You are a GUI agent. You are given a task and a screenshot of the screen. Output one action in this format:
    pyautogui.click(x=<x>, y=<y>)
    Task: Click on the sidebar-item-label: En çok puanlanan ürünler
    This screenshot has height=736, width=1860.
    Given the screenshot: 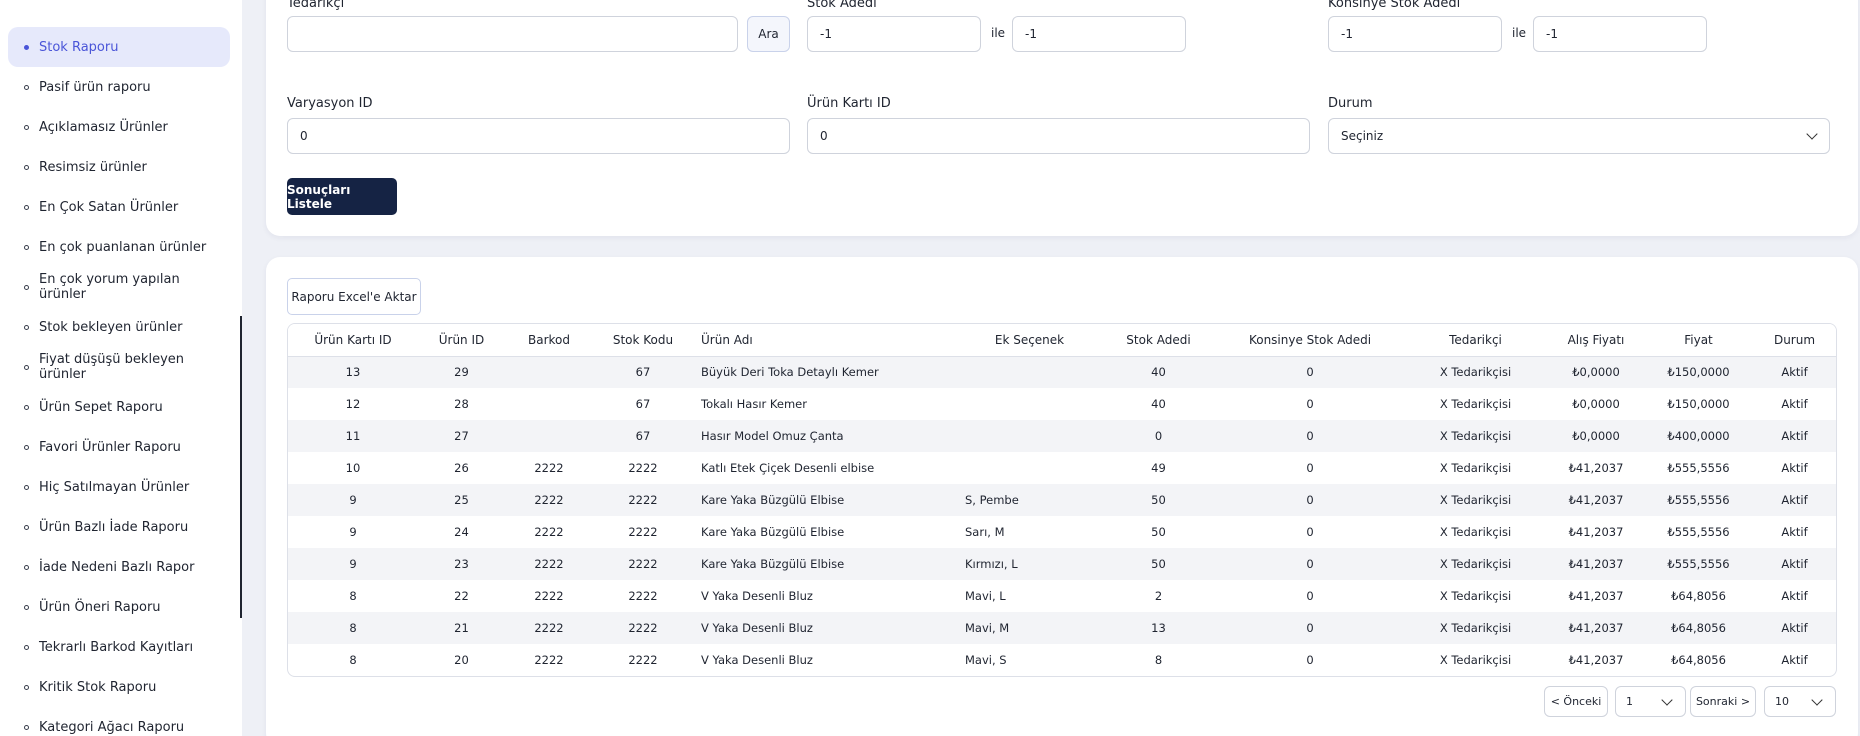 What is the action you would take?
    pyautogui.click(x=123, y=247)
    